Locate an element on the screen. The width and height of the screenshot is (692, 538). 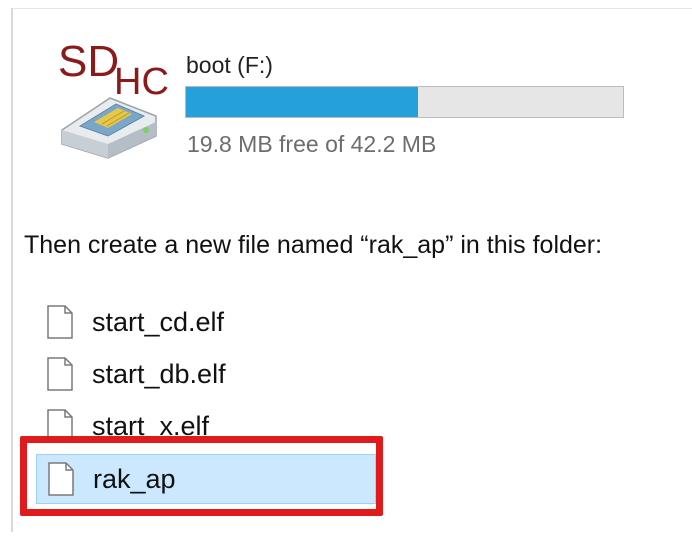
file-row: start_db.elf is located at coordinates (206, 374).